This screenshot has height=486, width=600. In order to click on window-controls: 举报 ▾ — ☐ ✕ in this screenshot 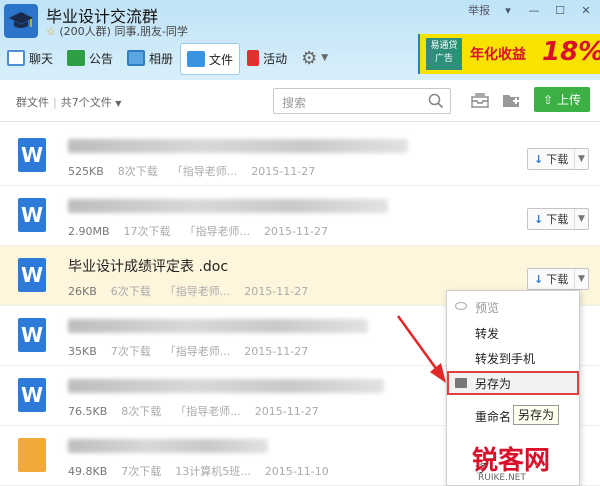, I will do `click(531, 10)`.